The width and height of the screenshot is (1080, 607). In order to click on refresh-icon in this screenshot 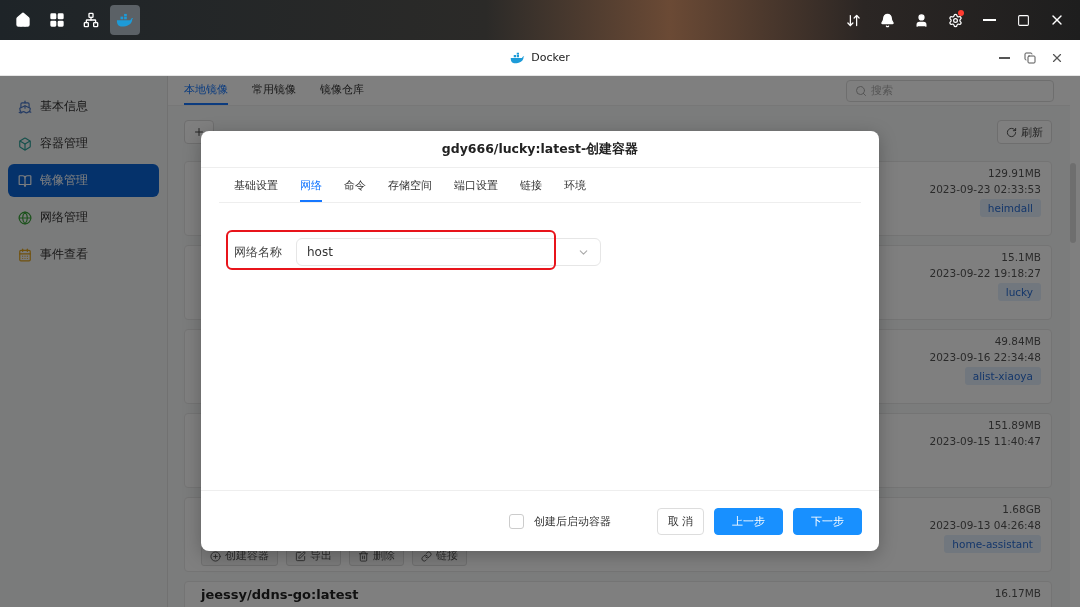, I will do `click(1011, 132)`.